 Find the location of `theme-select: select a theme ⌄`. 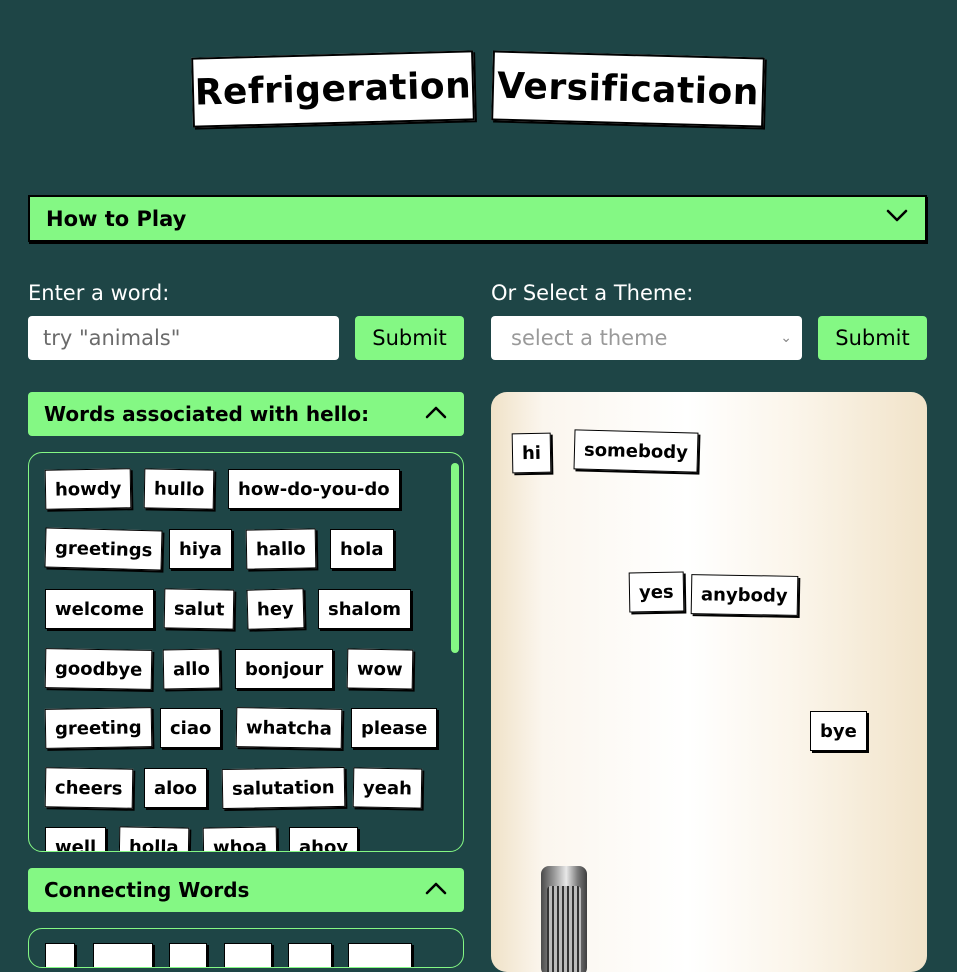

theme-select: select a theme ⌄ is located at coordinates (646, 338).